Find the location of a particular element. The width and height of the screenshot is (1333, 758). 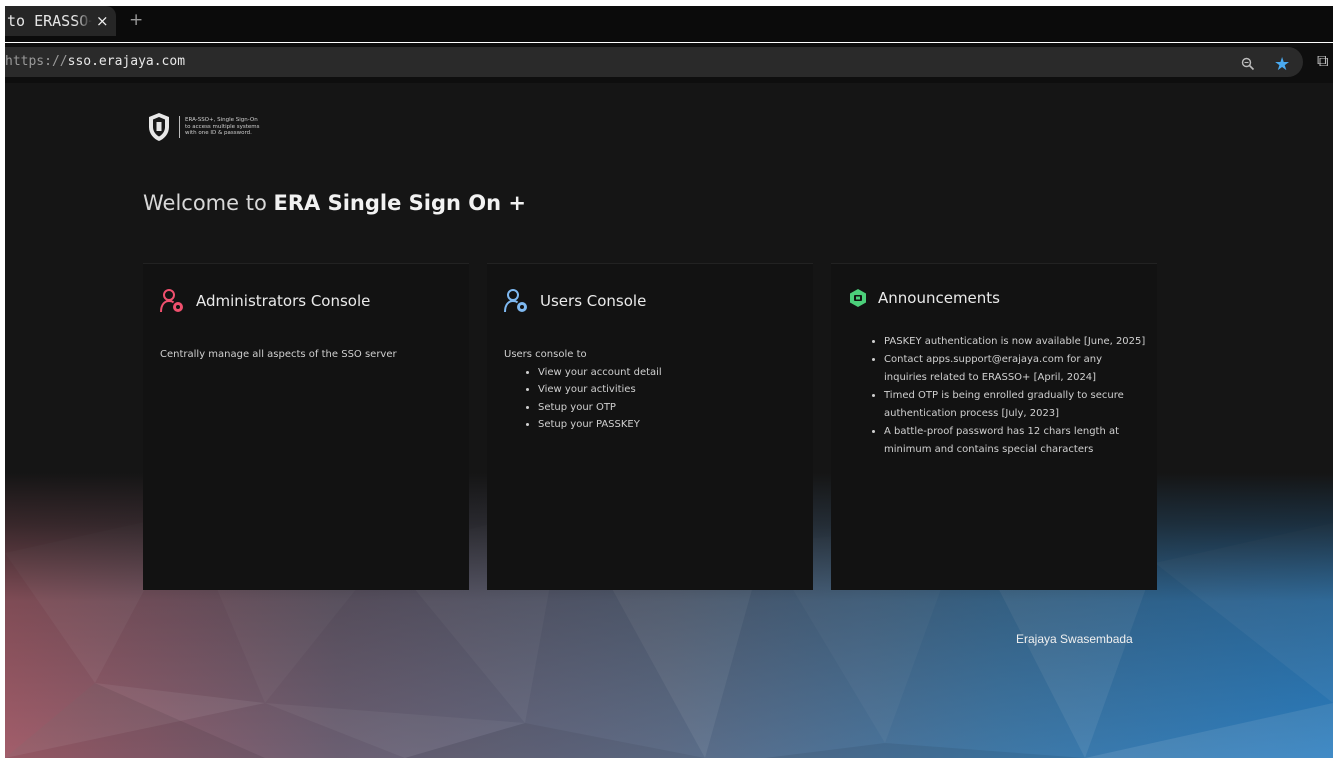

card-header: Administrators Console is located at coordinates (265, 301).